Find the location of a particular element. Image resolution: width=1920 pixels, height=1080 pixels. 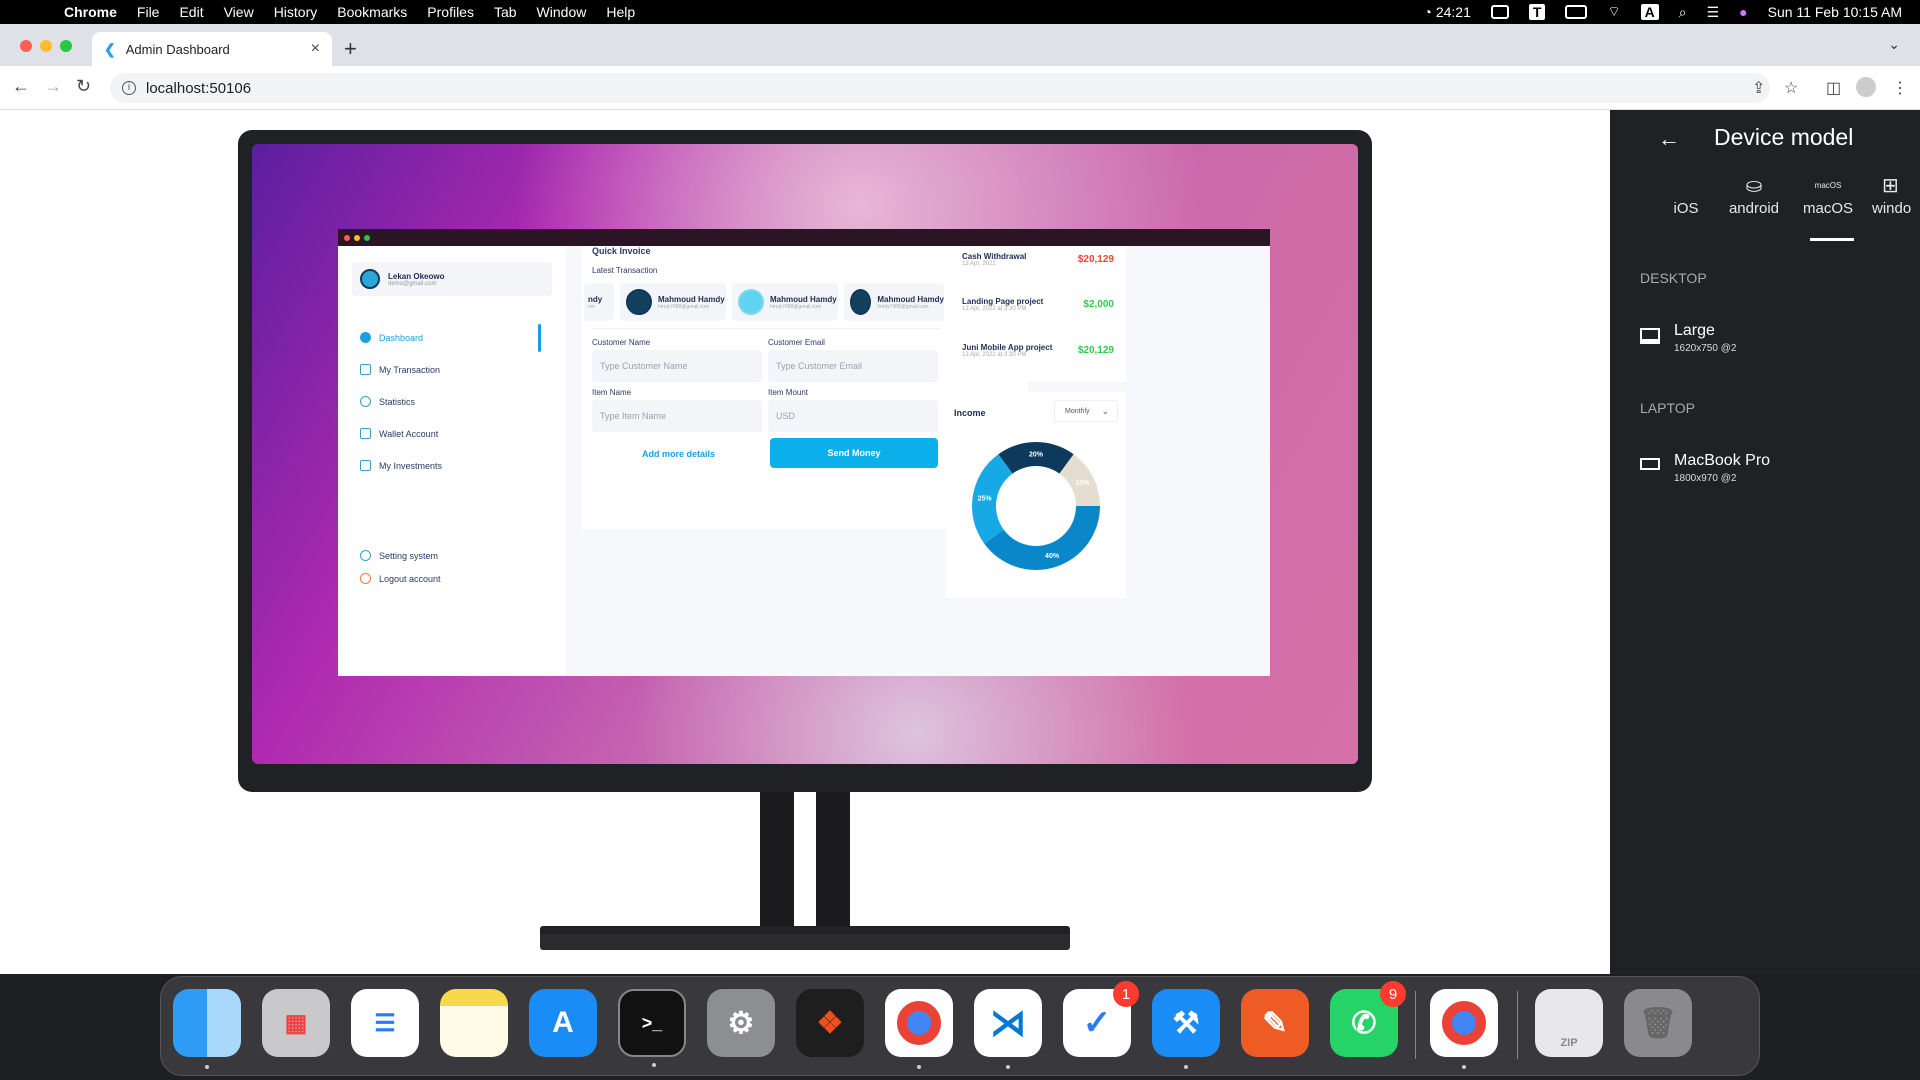

browser-toolbar: ← → ↻ i localhost:50106 ⇪ ☆ ◫ ⋮ is located at coordinates (960, 88).